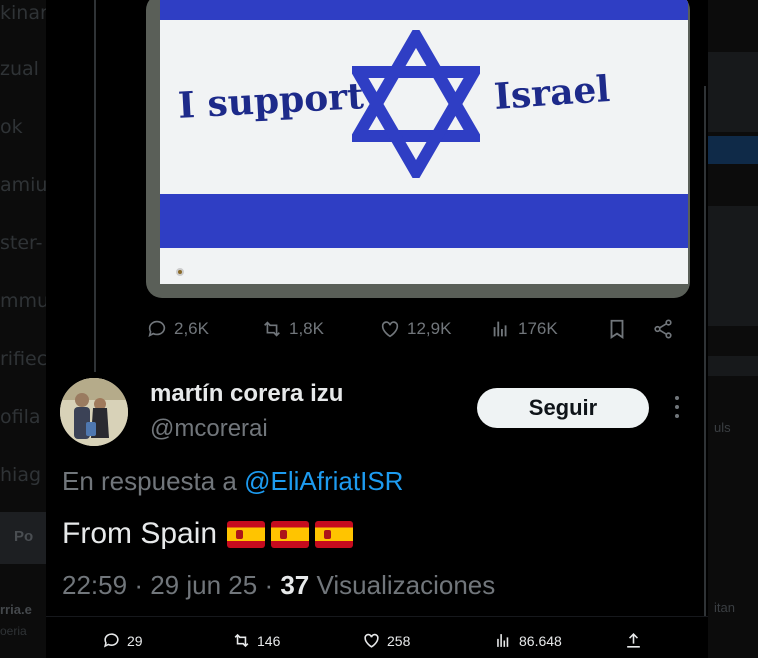  I want to click on background-fragment: itan, so click(724, 607).